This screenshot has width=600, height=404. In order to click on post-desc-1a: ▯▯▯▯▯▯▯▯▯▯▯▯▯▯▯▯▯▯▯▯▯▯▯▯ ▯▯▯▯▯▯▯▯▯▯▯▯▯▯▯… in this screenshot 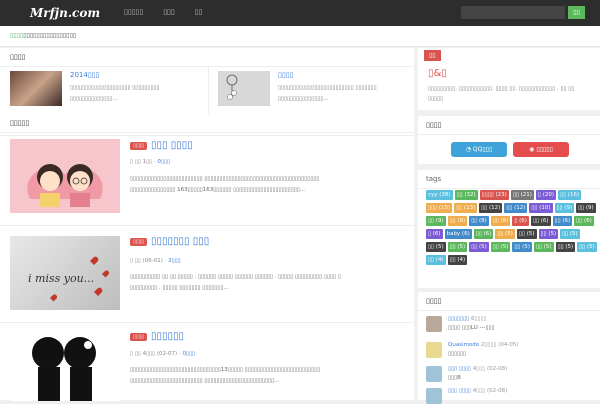, I will do `click(225, 179)`.